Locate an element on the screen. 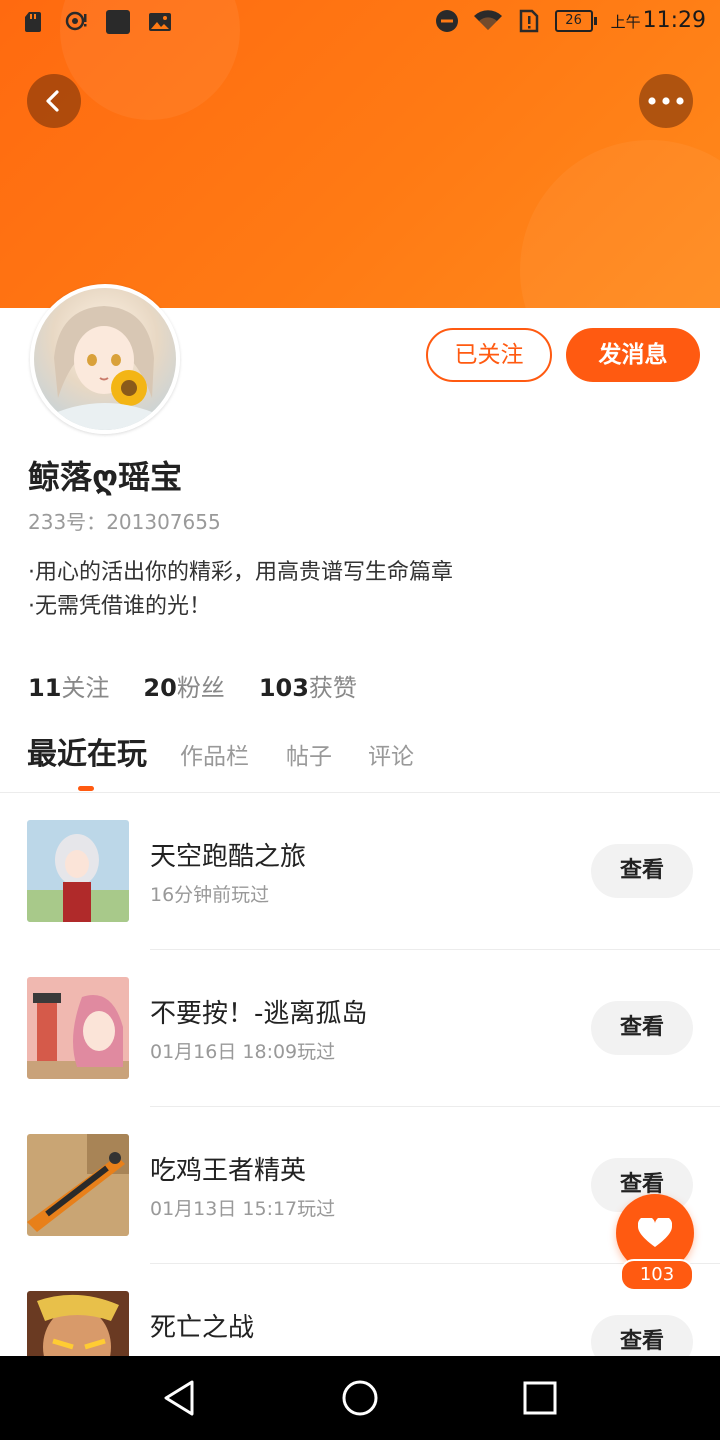 Image resolution: width=720 pixels, height=1448 pixels. battery-level: 26 is located at coordinates (573, 20).